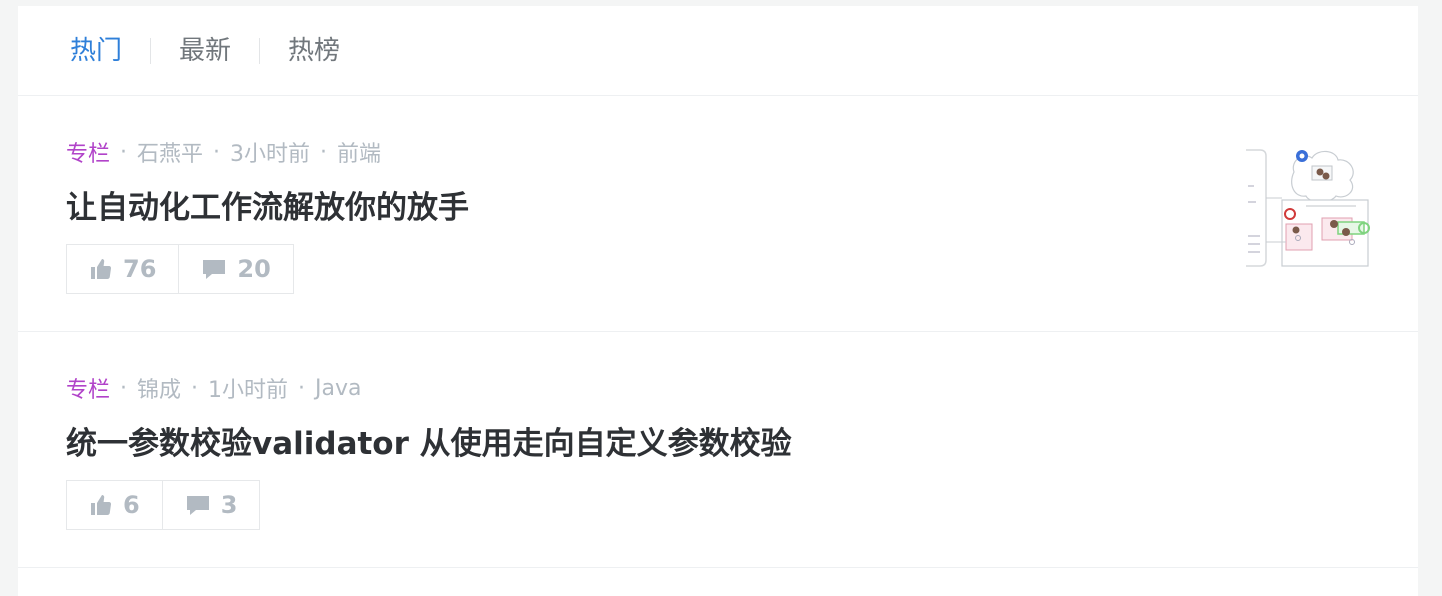  I want to click on like-button: 76, so click(122, 269).